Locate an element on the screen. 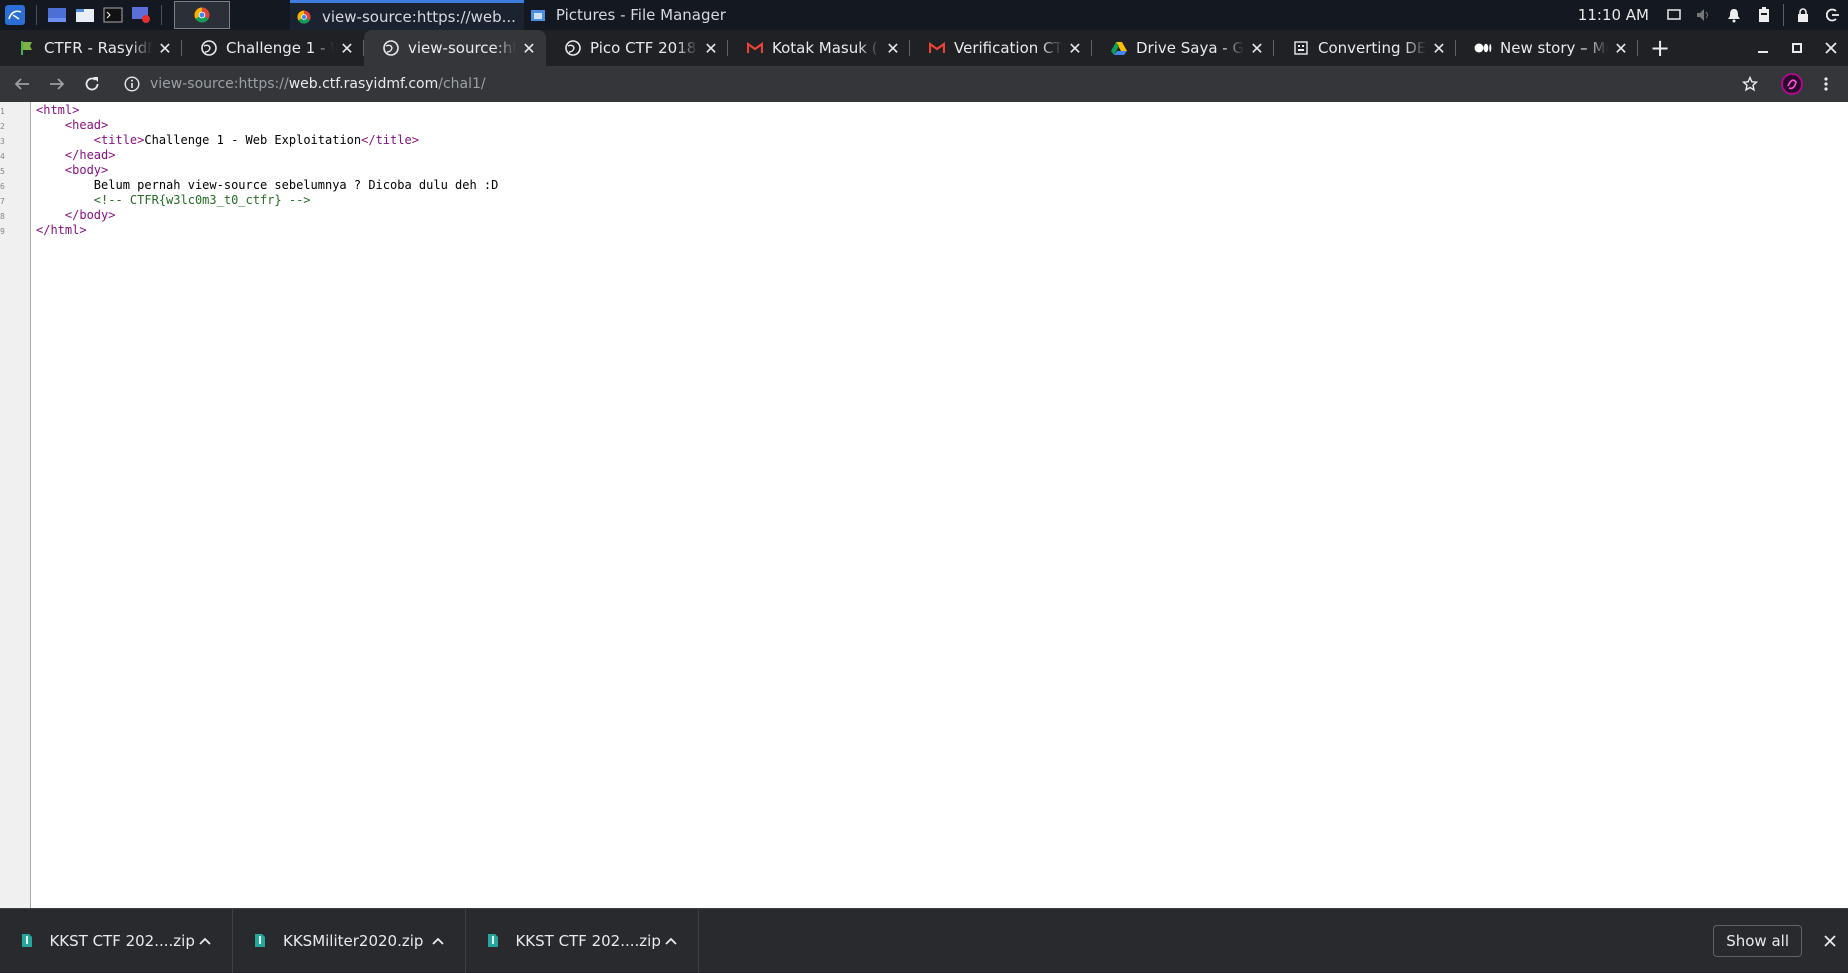 The width and height of the screenshot is (1848, 973). tab-label: CTFR - RasyidMF is located at coordinates (98, 48).